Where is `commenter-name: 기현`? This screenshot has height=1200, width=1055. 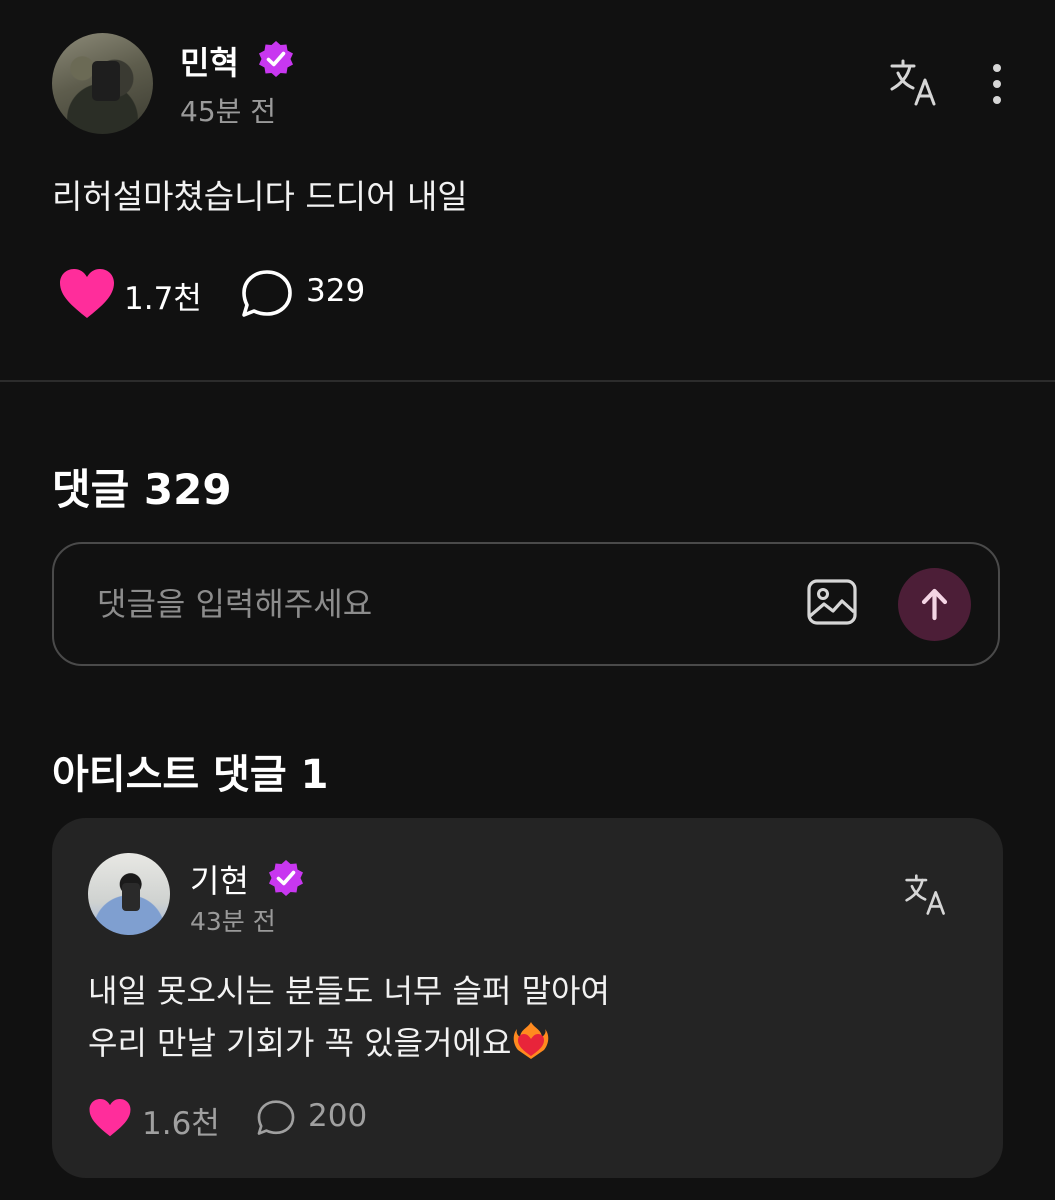
commenter-name: 기현 is located at coordinates (219, 879).